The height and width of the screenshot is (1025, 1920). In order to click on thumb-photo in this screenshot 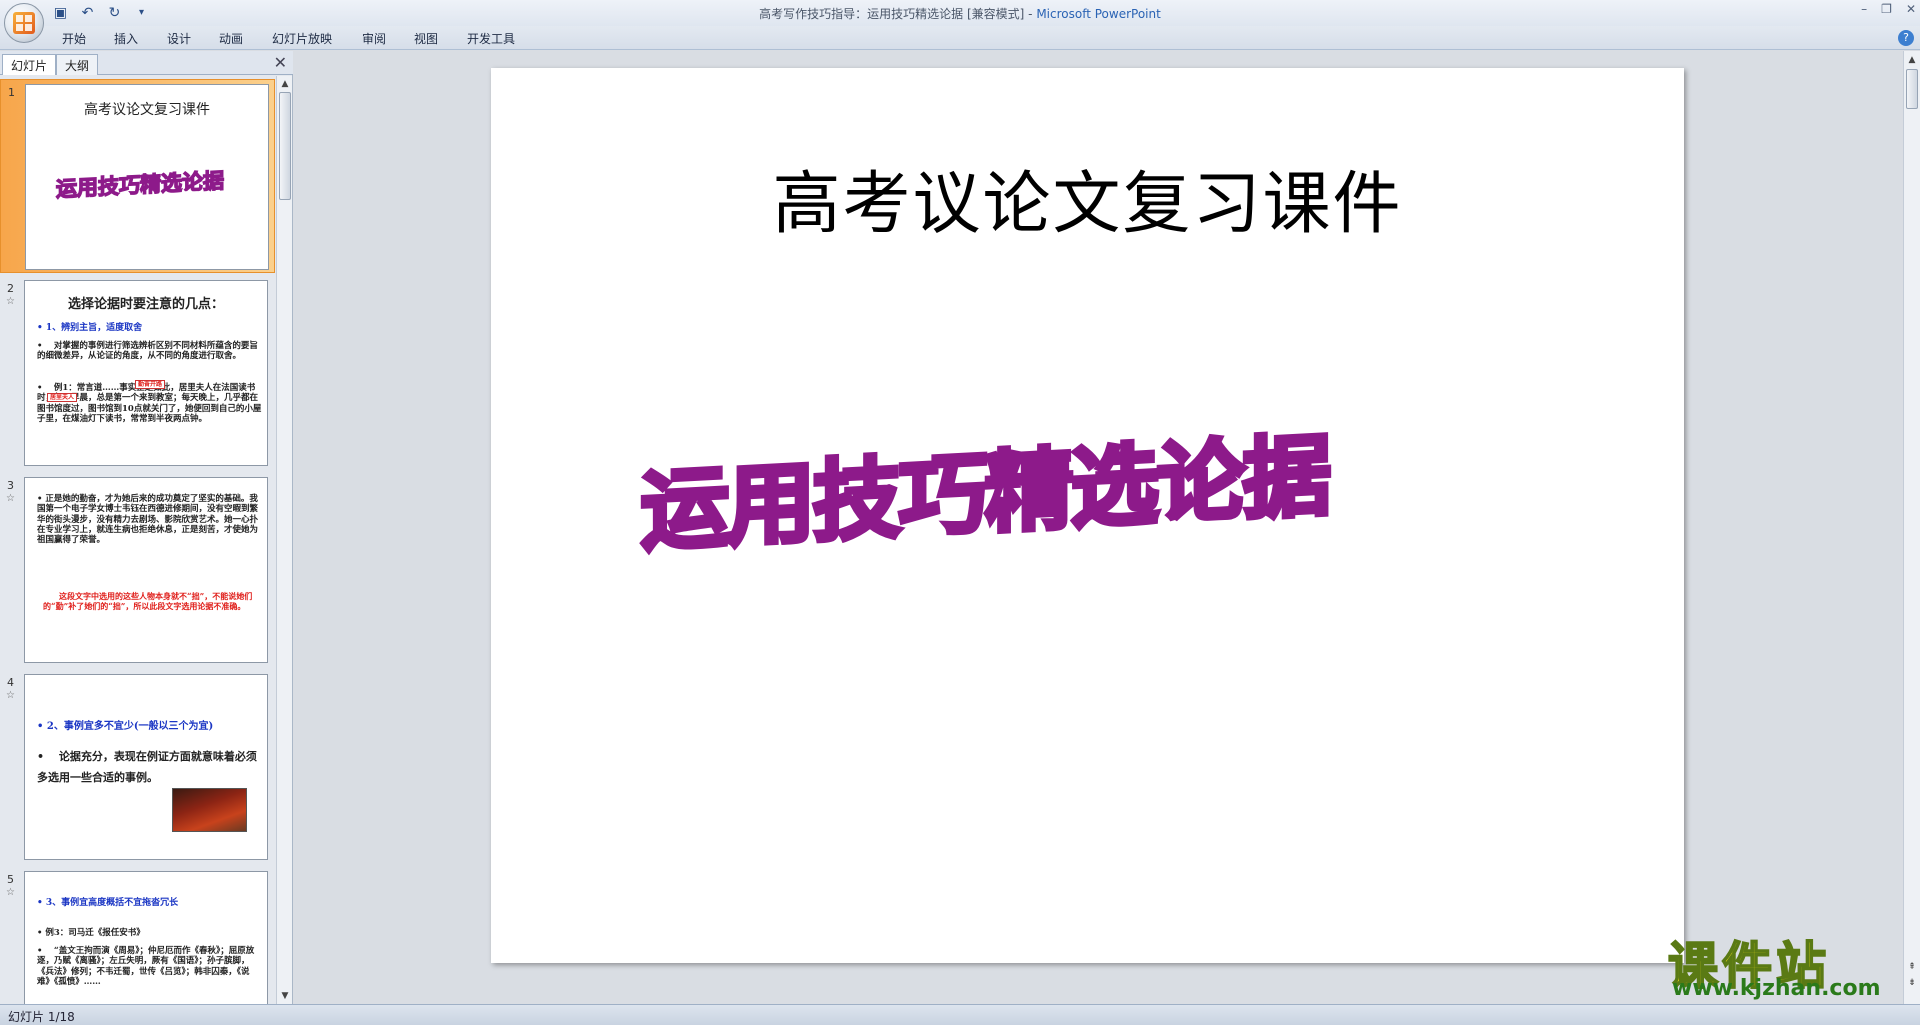, I will do `click(209, 810)`.